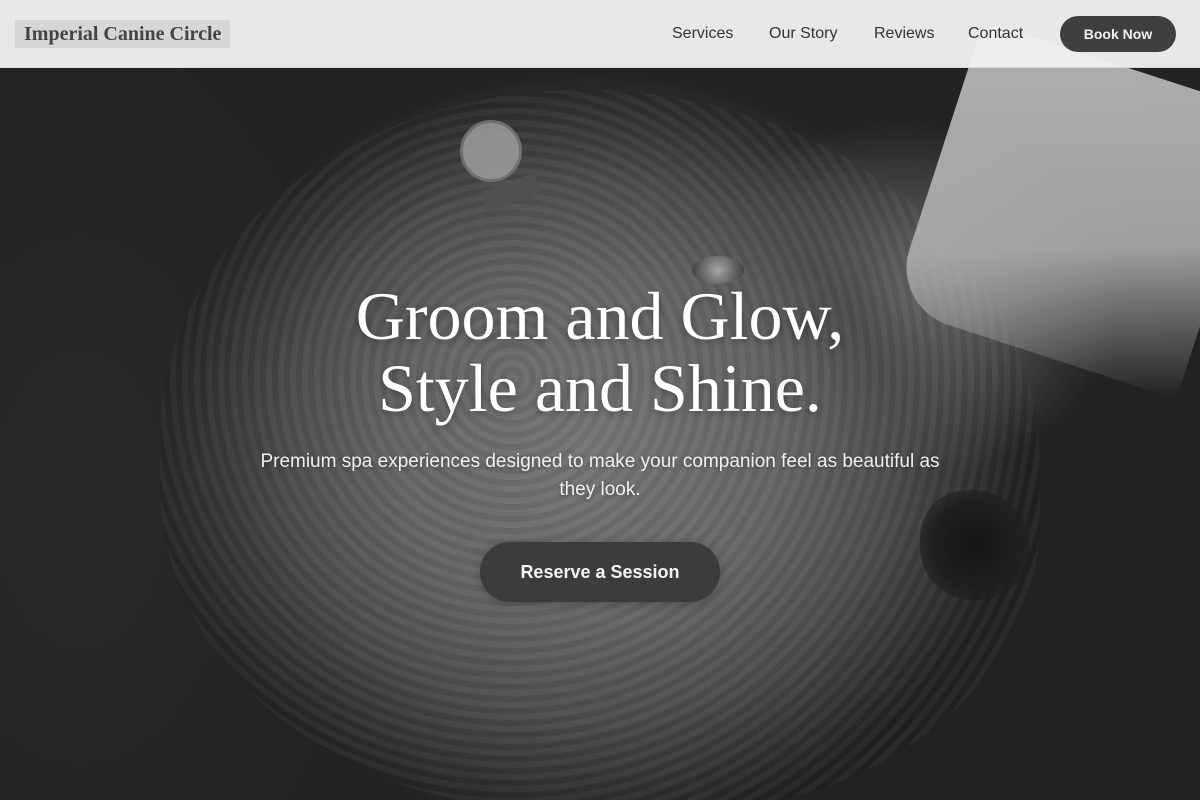  Describe the element at coordinates (702, 34) in the screenshot. I see `nav-services: Services` at that location.